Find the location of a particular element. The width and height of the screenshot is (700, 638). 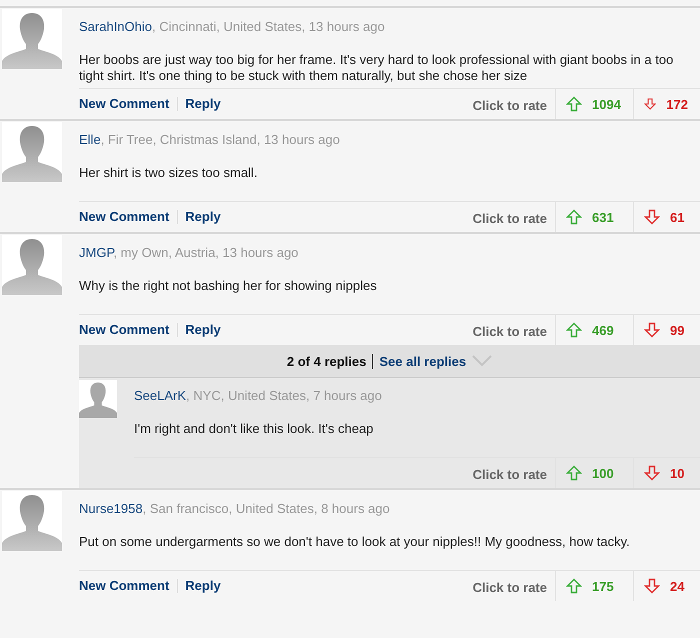

comment-meta: , my Own, Austria, 13 hours ago is located at coordinates (205, 252).